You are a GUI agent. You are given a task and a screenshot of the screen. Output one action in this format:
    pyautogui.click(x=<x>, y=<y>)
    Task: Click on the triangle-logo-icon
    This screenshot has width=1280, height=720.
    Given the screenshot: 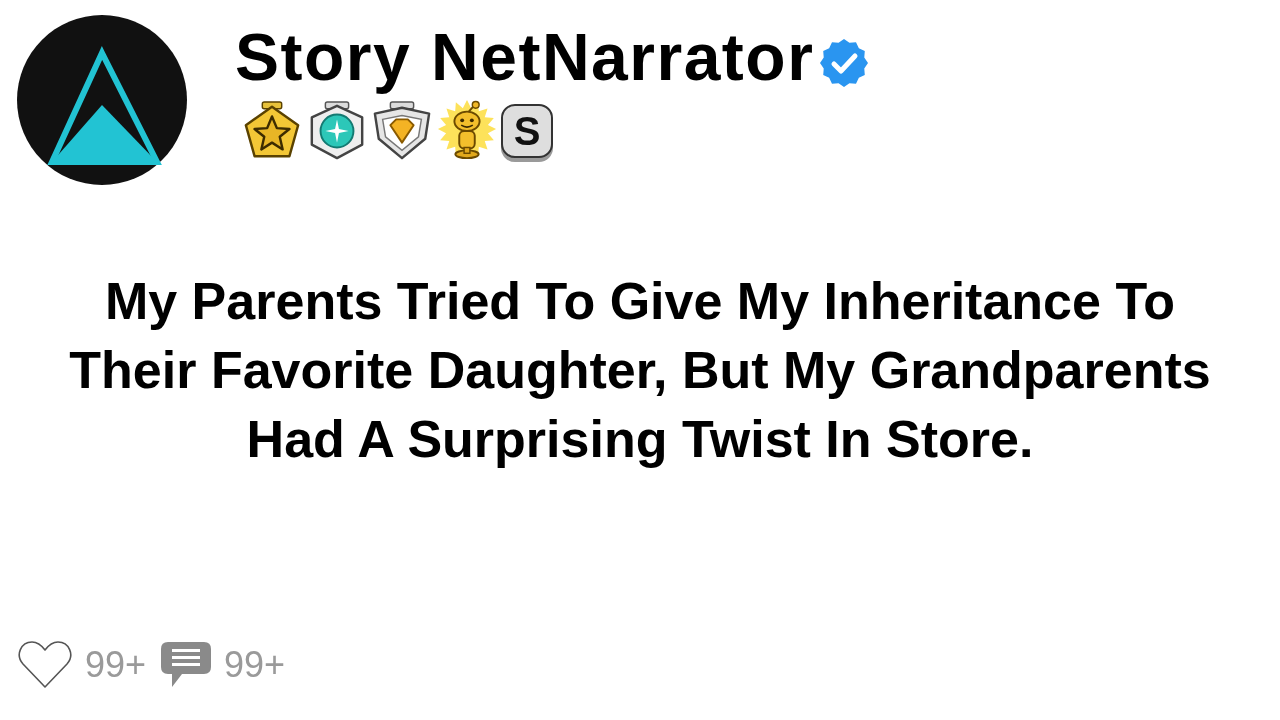 What is the action you would take?
    pyautogui.click(x=102, y=100)
    